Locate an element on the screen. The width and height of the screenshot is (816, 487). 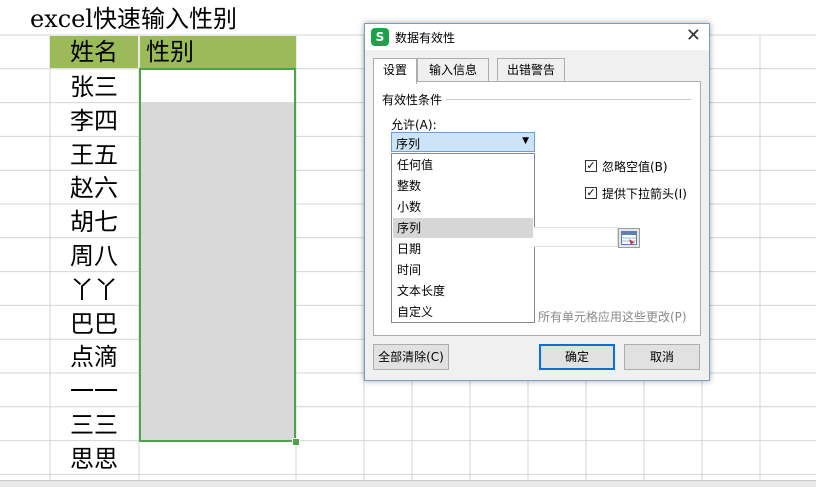
allow-dropdown-list: 任何值 整数 小数 序列 日期 时间 文本长度 自定义 is located at coordinates (463, 238).